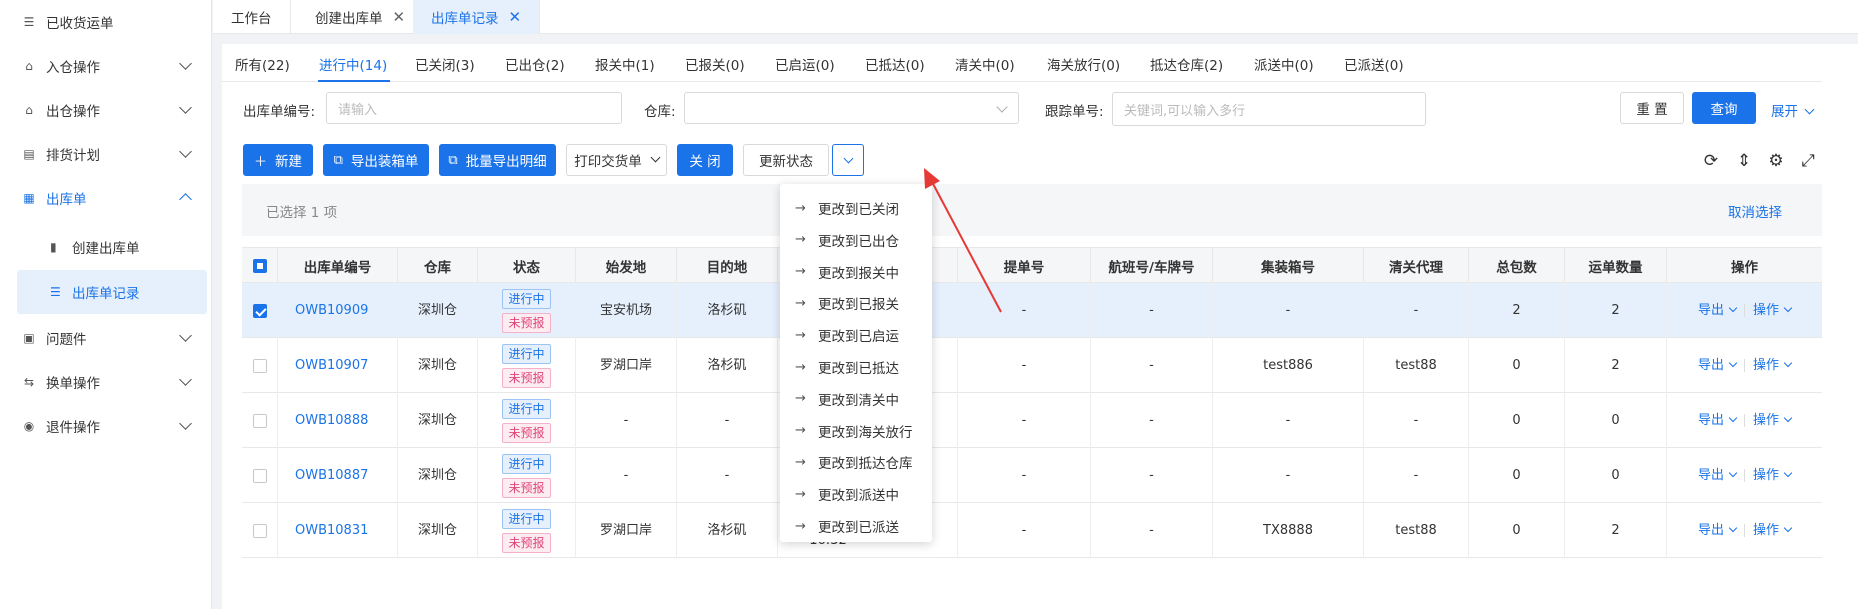 The width and height of the screenshot is (1858, 609). I want to click on query-button: 查询, so click(1724, 108).